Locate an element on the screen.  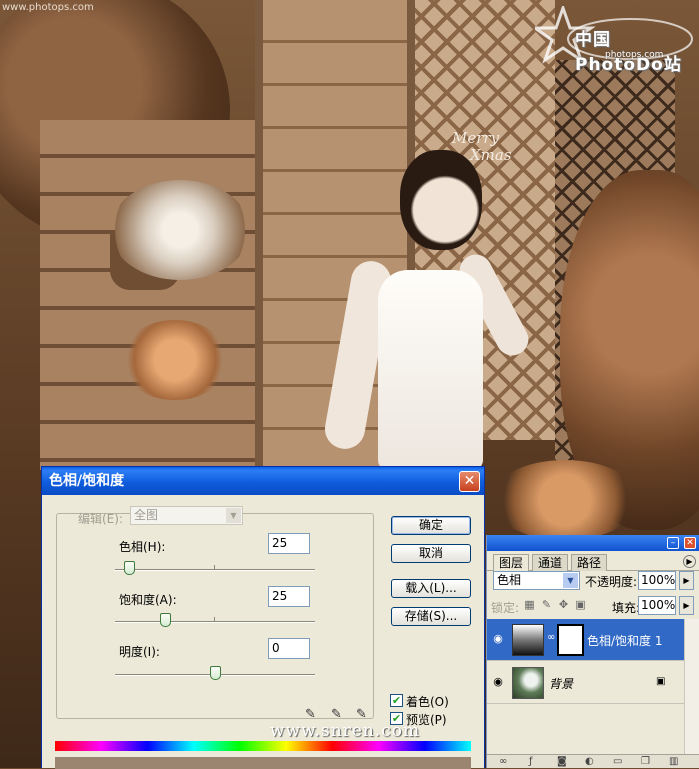
panel-tabs: 图层 通道 路径 is located at coordinates (593, 562).